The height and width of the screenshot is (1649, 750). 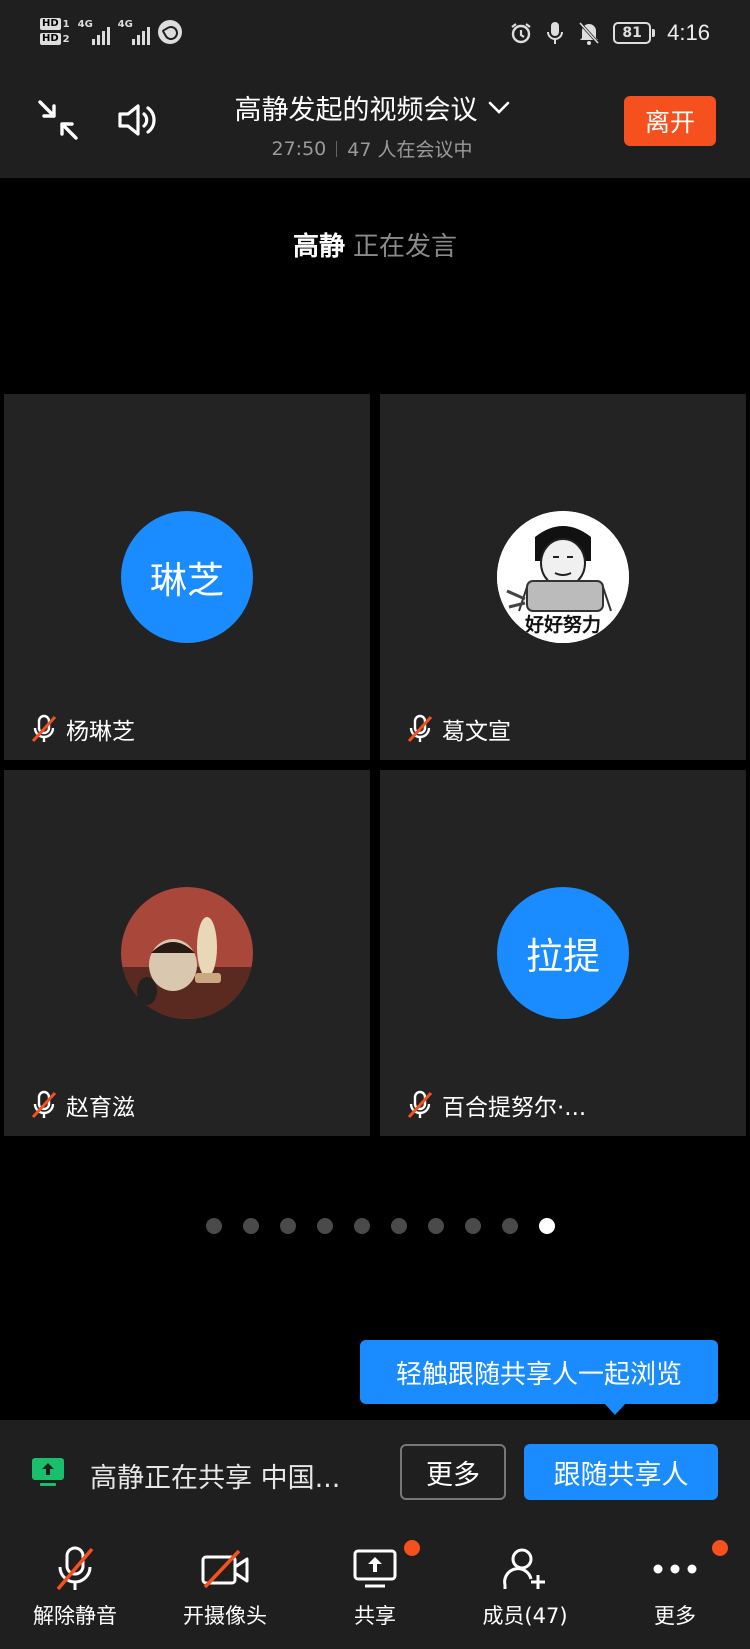 What do you see at coordinates (562, 625) in the screenshot?
I see `avatar-image-caption: 好好努力` at bounding box center [562, 625].